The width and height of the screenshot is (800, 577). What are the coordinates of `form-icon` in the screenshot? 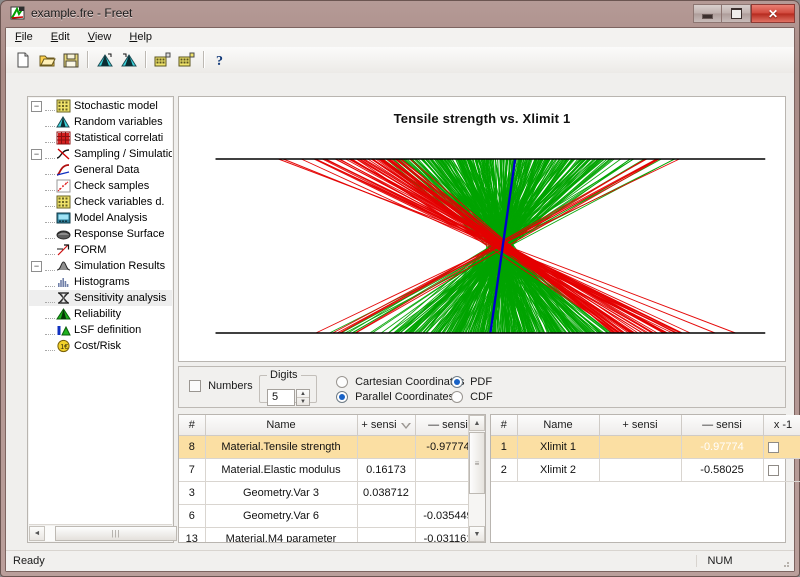 It's located at (63, 250).